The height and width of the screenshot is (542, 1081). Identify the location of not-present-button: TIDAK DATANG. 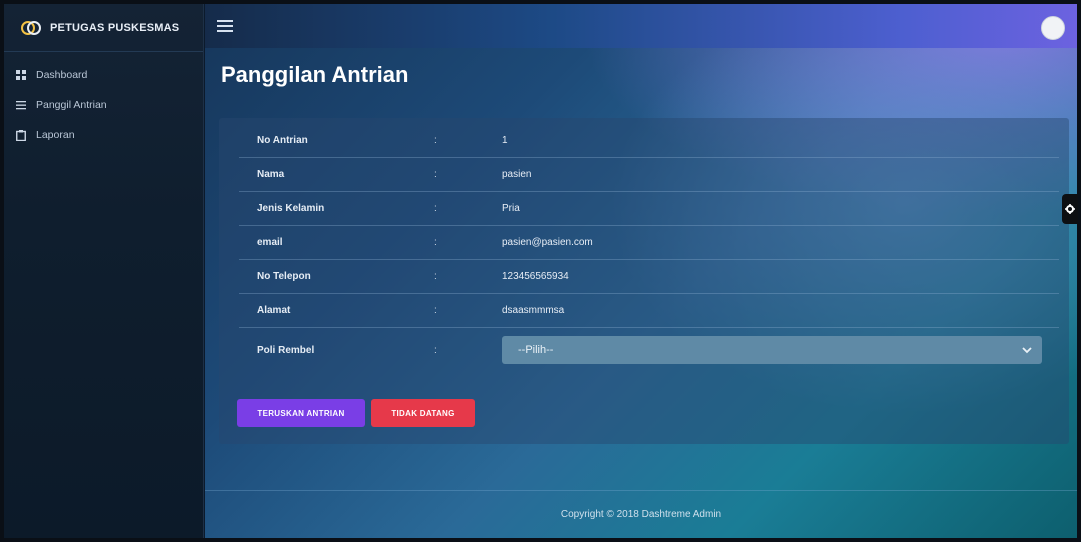
(423, 413).